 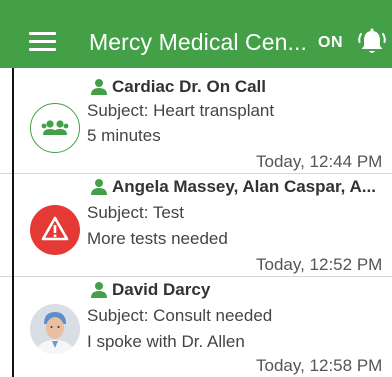 I want to click on sender-name-text: Cardiac Dr. On Call, so click(x=189, y=86).